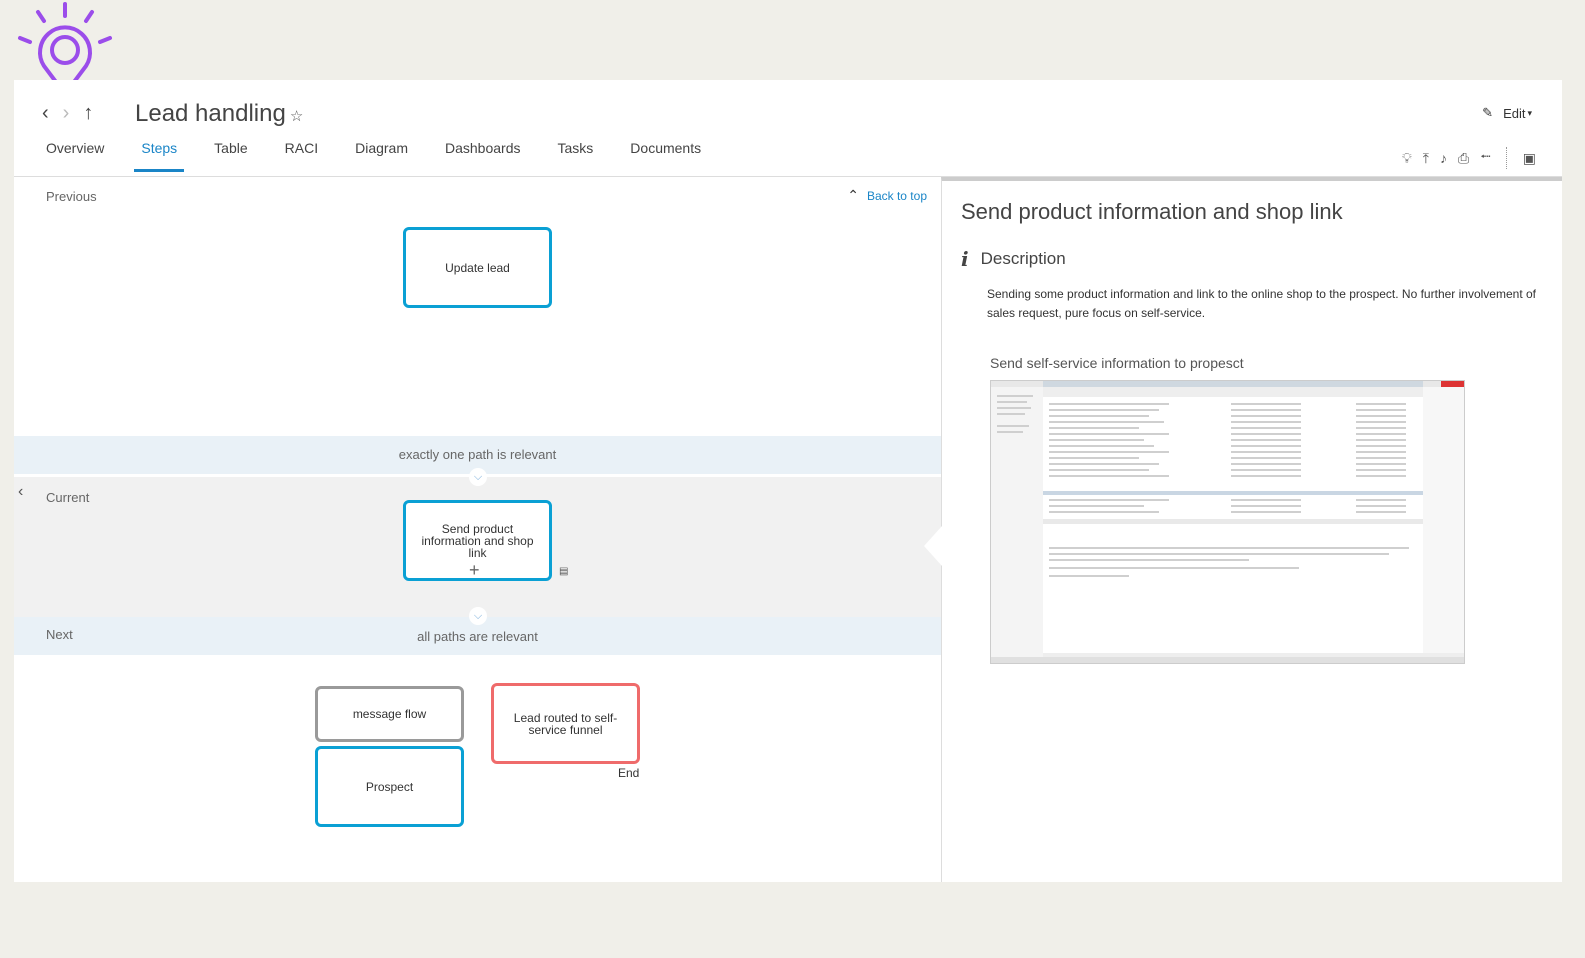 The height and width of the screenshot is (958, 1585). I want to click on message-flow-box: message flow, so click(389, 714).